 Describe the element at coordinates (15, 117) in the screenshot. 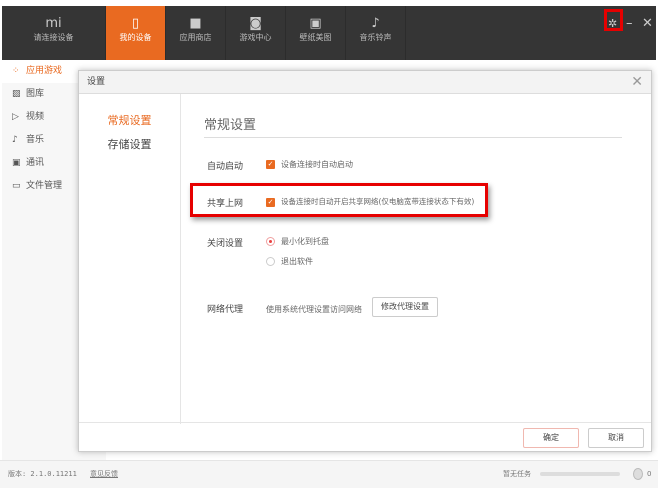

I see `play-icon: ▷` at that location.